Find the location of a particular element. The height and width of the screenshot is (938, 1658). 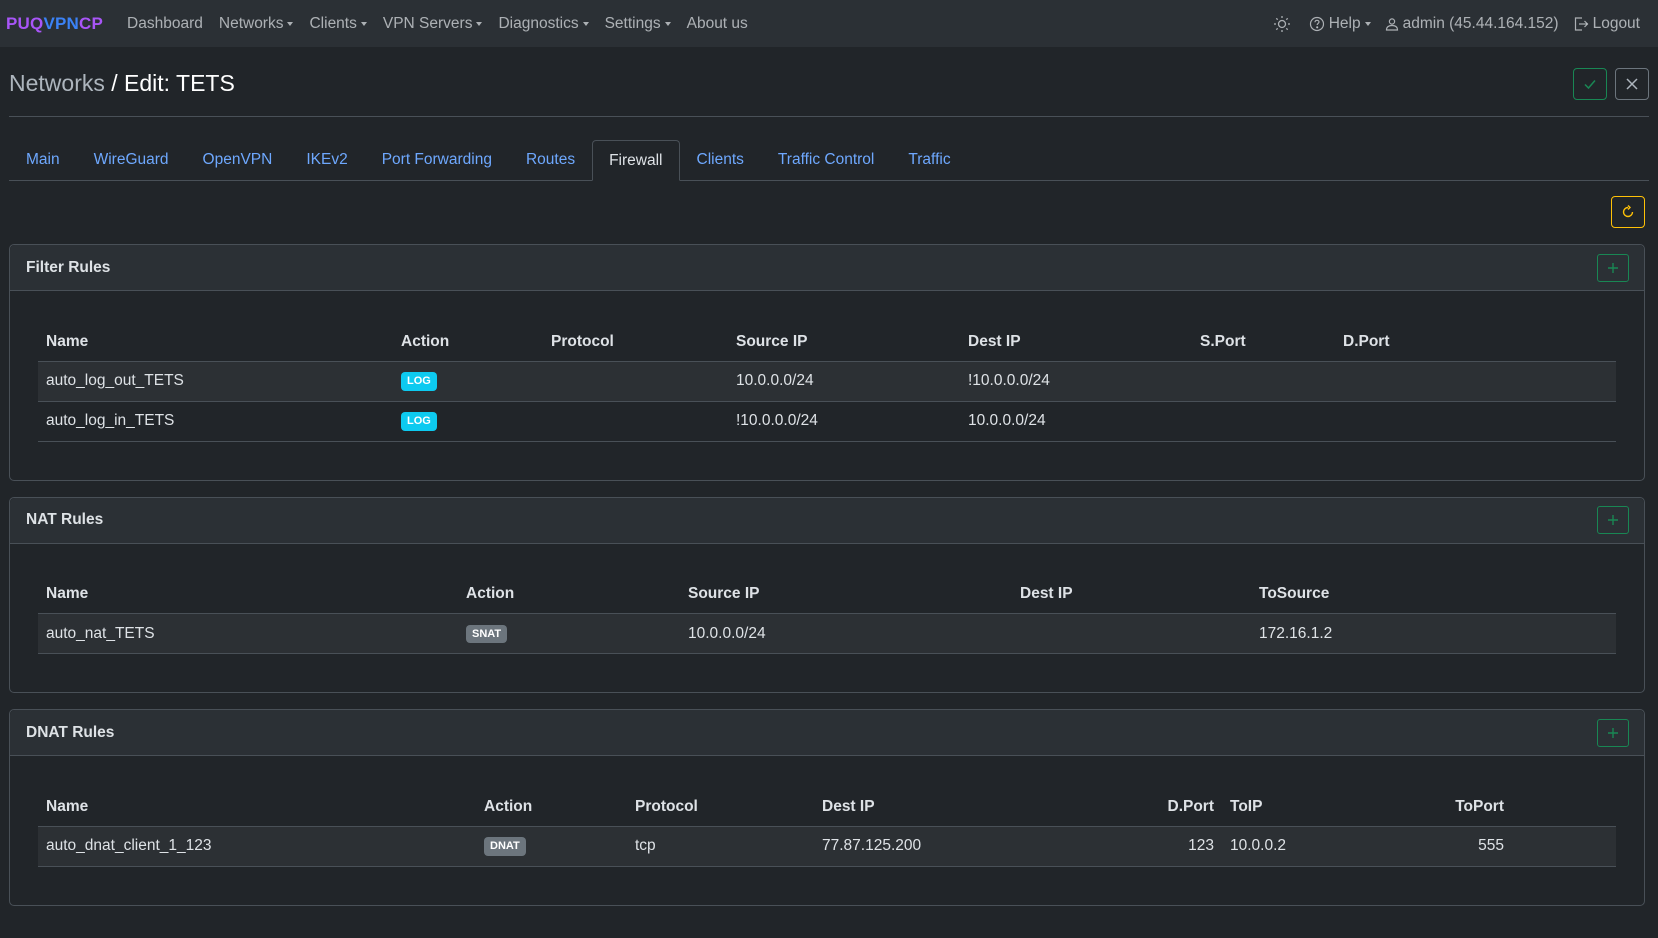

nav-about-label: About us is located at coordinates (717, 23).